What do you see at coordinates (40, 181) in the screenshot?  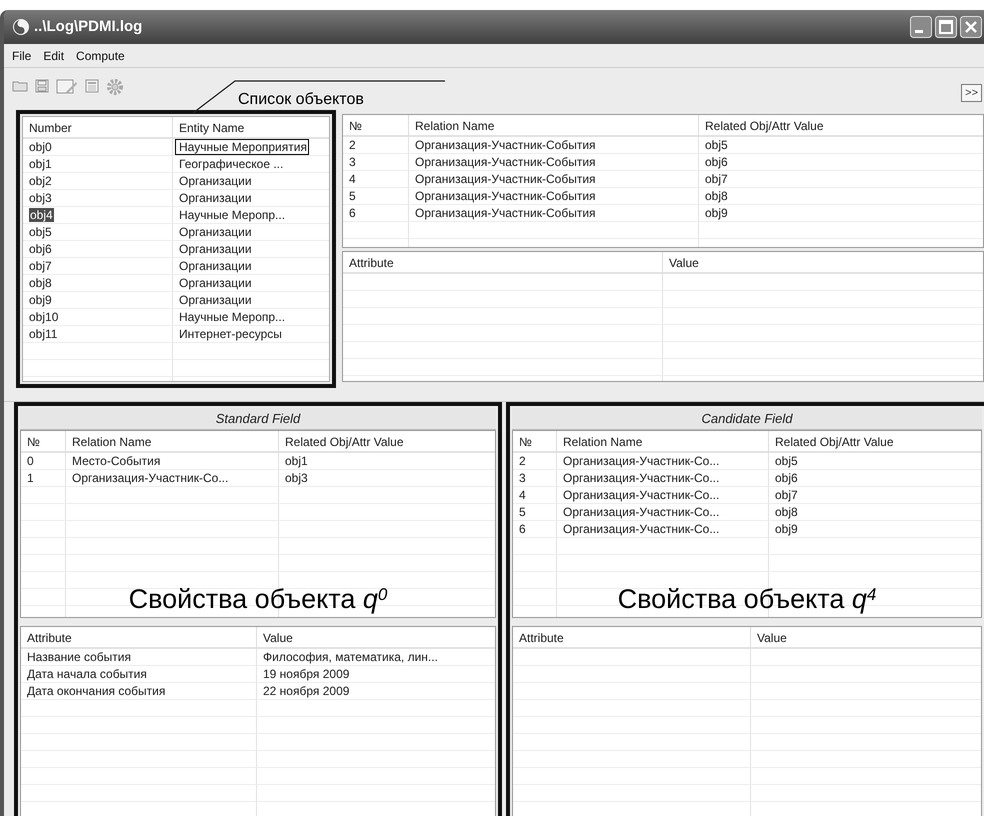 I see `list-item: obj2` at bounding box center [40, 181].